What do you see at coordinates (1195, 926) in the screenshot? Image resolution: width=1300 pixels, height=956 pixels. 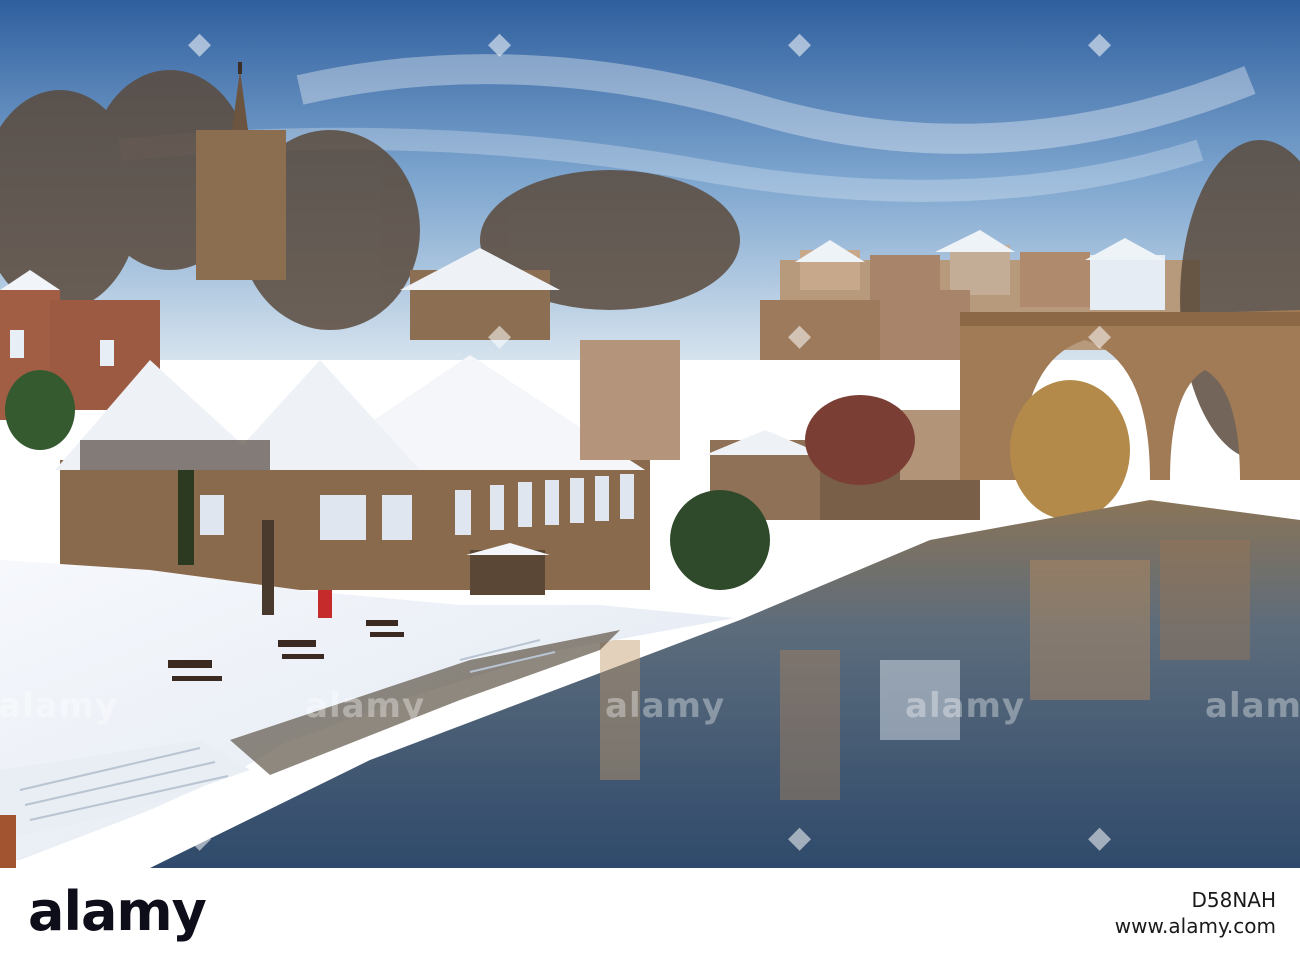 I see `site-url: www.alamy.com` at bounding box center [1195, 926].